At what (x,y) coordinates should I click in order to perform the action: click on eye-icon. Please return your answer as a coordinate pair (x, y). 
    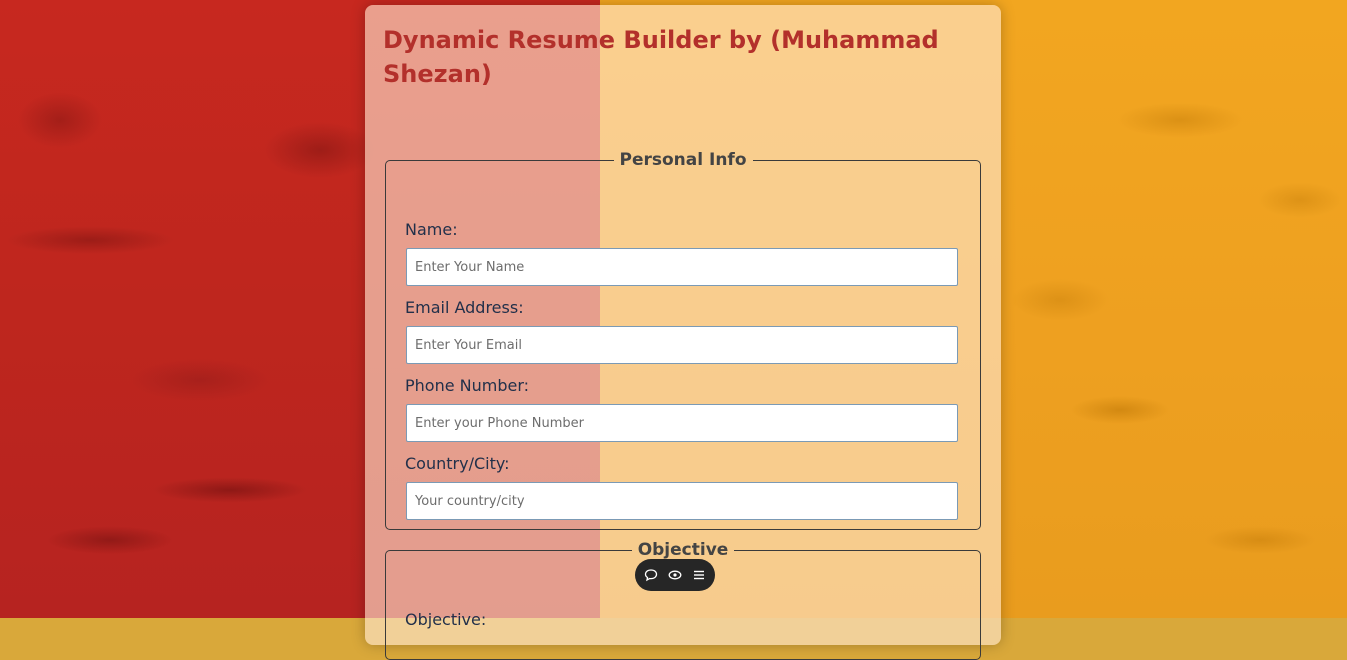
    Looking at the image, I should click on (675, 575).